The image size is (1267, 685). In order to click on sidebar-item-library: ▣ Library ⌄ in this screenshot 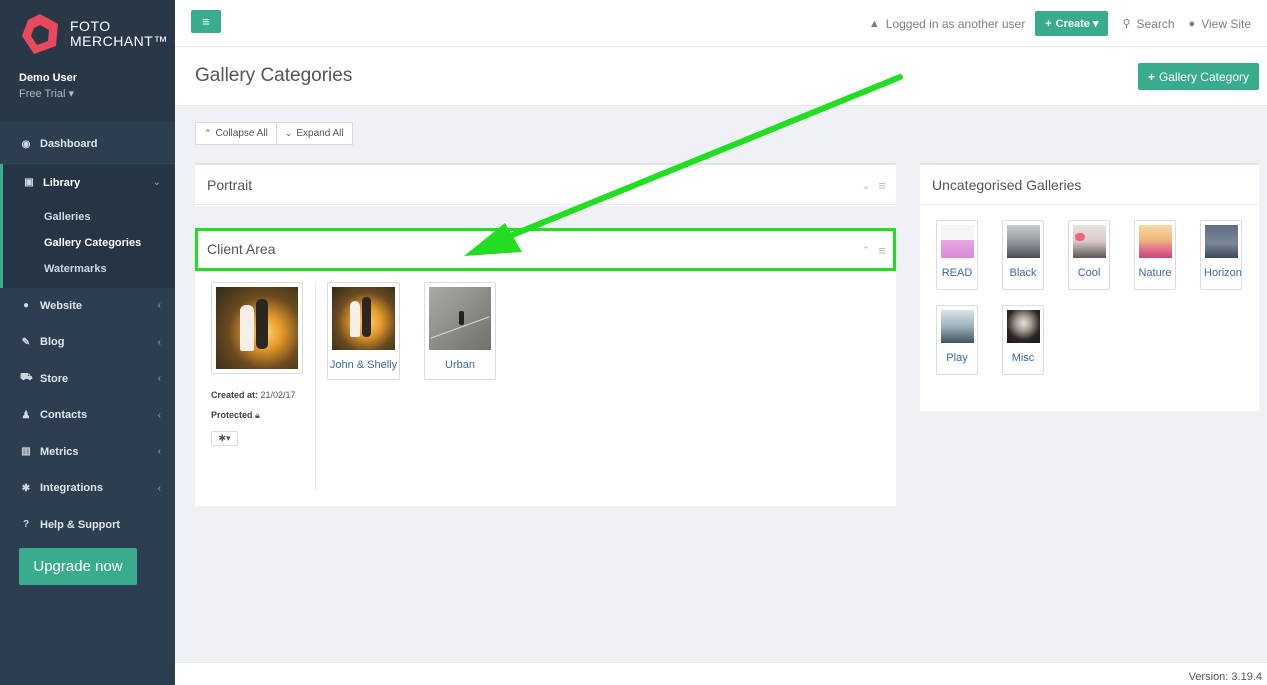, I will do `click(87, 182)`.